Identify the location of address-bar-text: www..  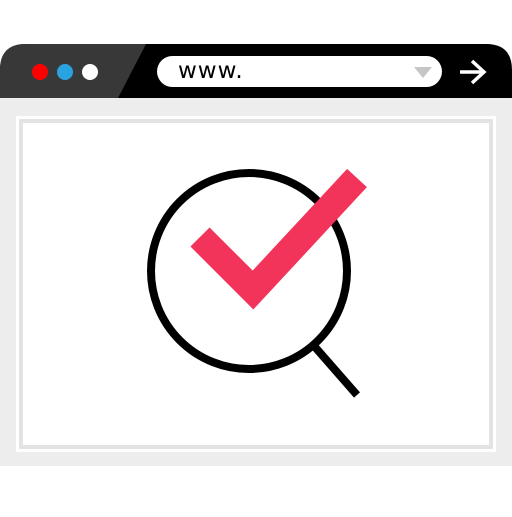
(211, 71).